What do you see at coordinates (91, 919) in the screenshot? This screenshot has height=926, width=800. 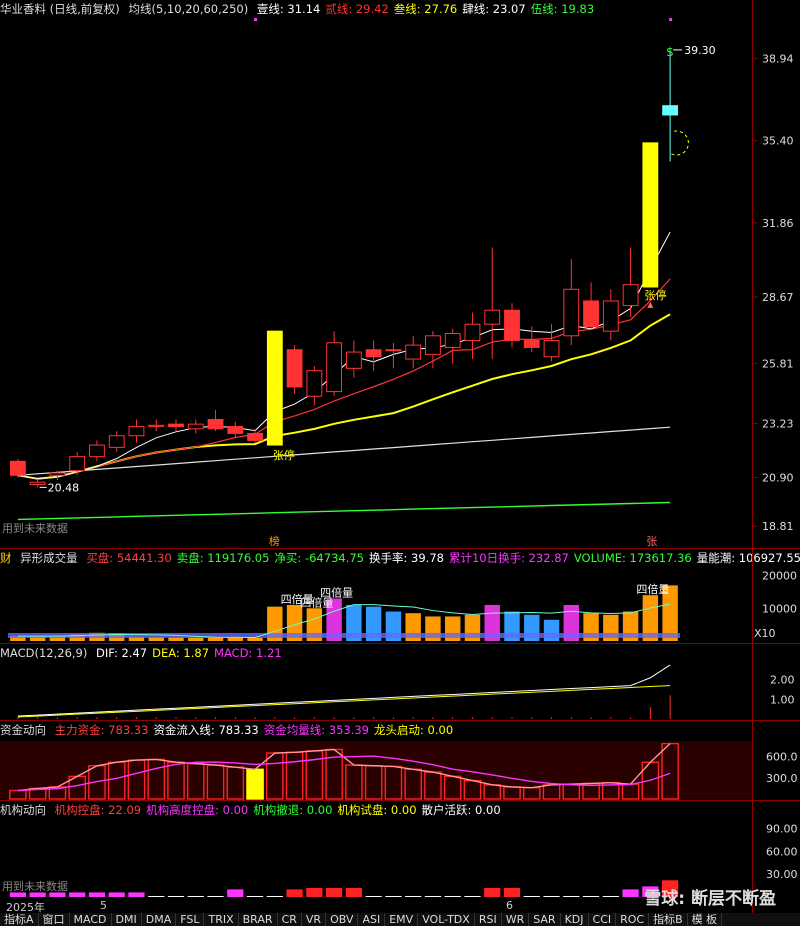 I see `indicator-tab: MACD` at bounding box center [91, 919].